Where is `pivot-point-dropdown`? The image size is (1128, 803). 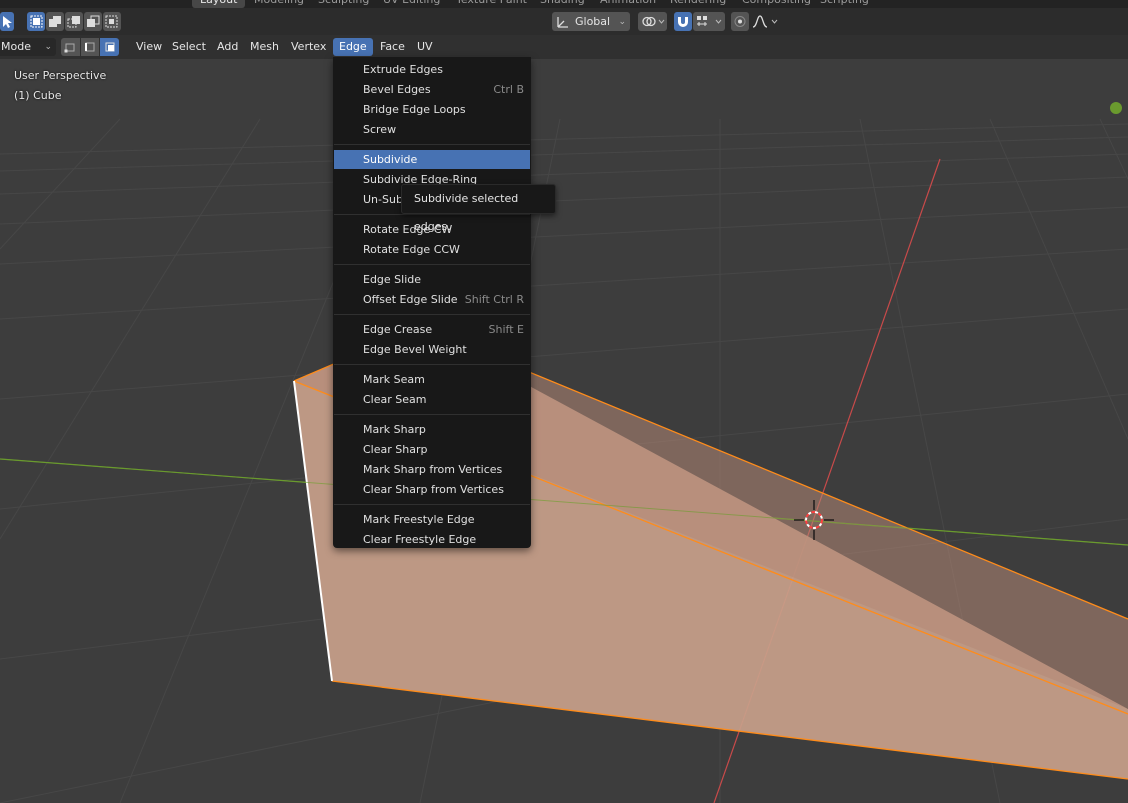 pivot-point-dropdown is located at coordinates (652, 21).